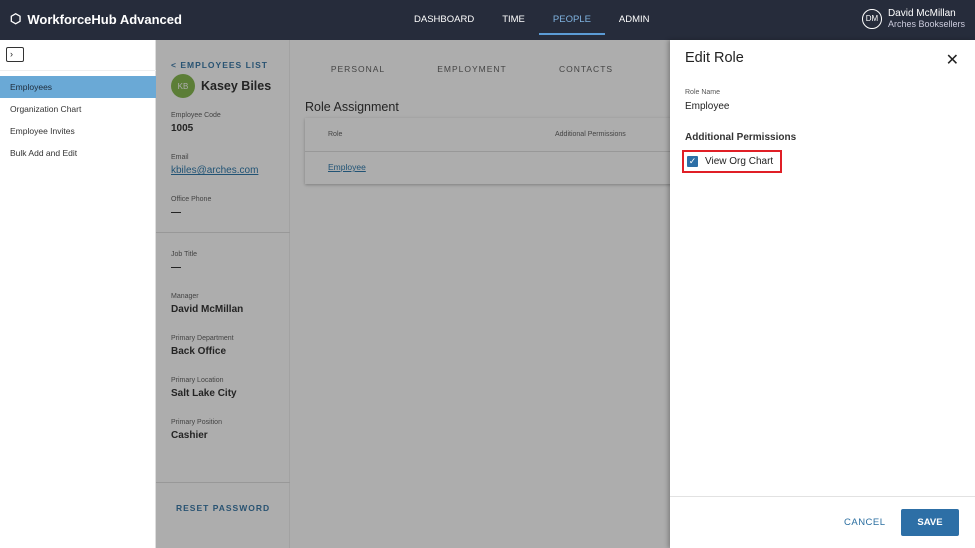  Describe the element at coordinates (78, 131) in the screenshot. I see `sidebar-item-invites: Employee Invites` at that location.